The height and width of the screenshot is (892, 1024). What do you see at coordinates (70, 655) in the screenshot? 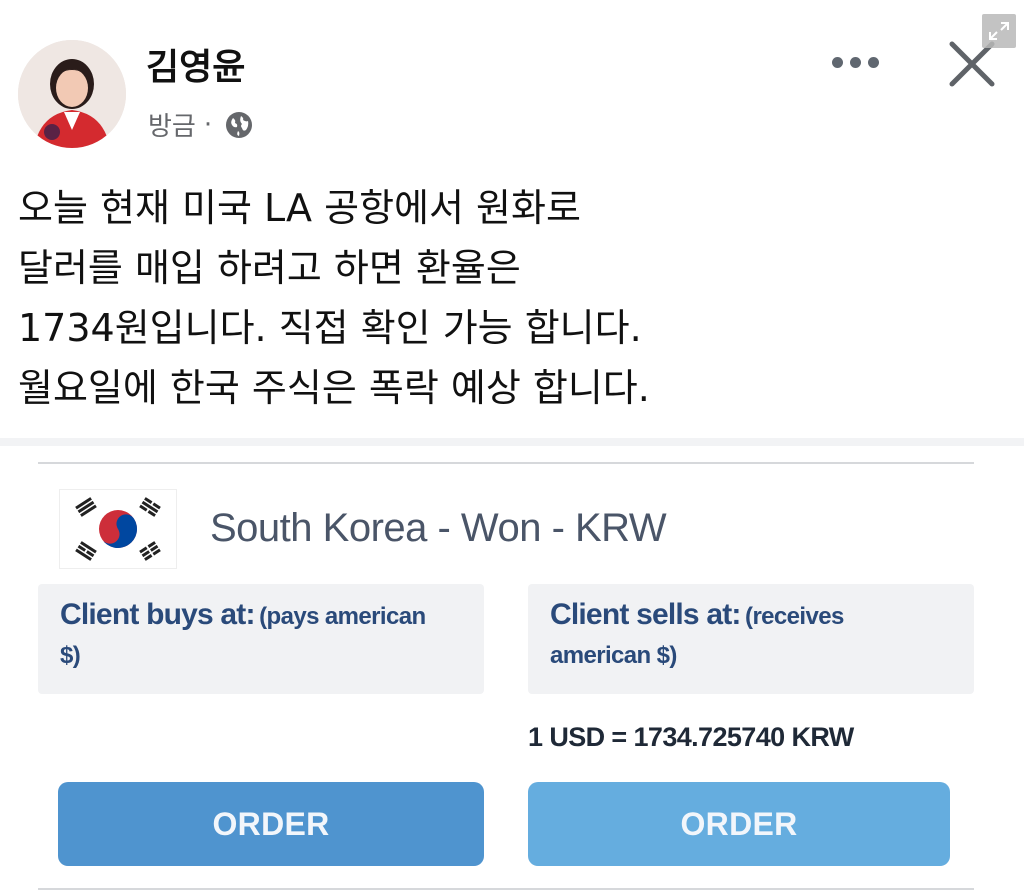
I see `client-buys-note-cont: $)` at bounding box center [70, 655].